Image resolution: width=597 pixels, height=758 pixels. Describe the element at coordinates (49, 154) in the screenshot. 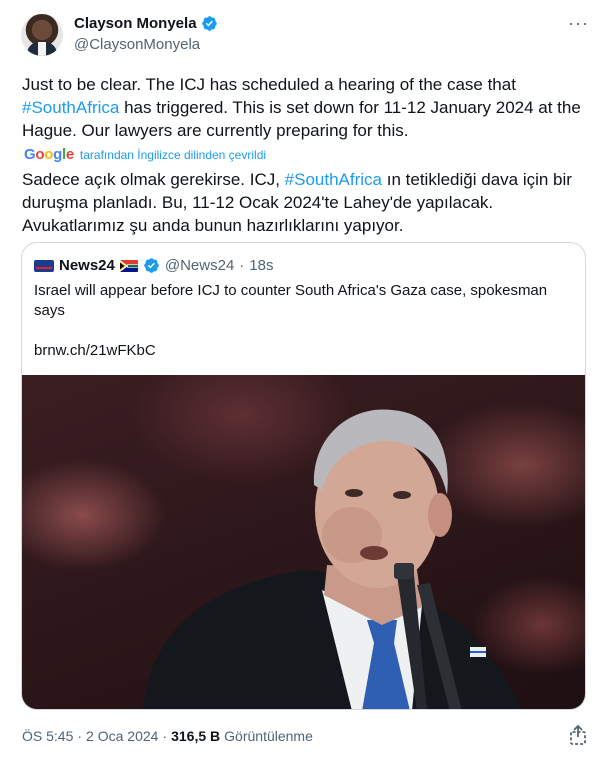

I see `google-logo: Google` at that location.